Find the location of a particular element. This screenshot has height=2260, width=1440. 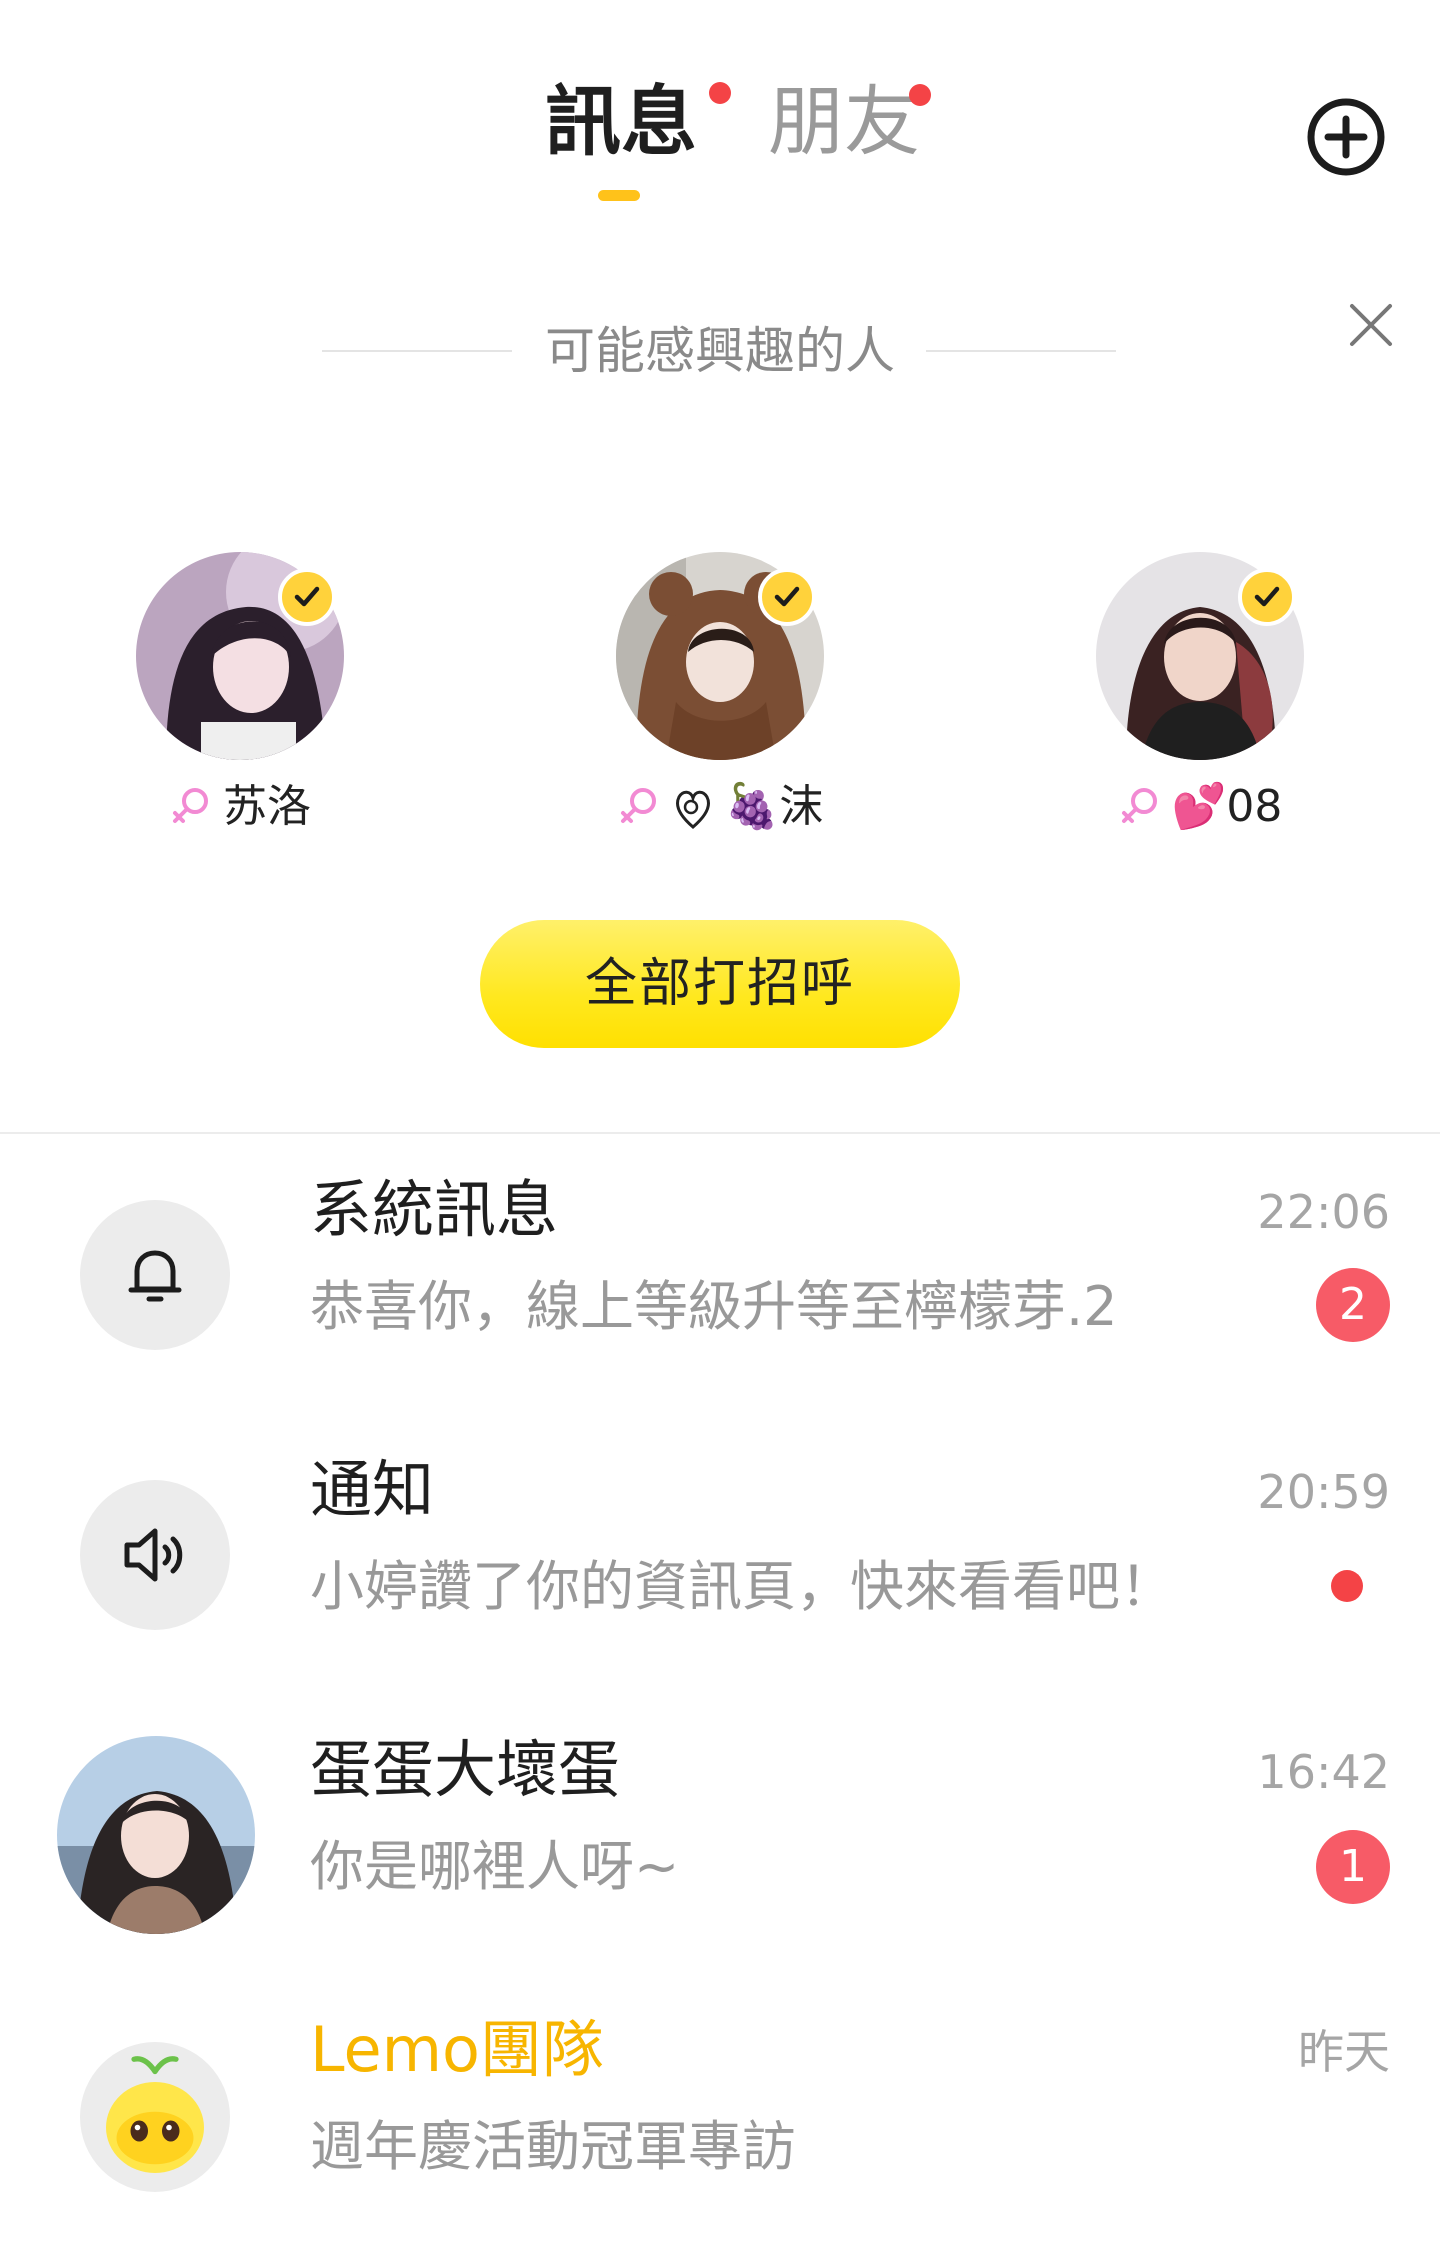

close-icon is located at coordinates (1371, 325).